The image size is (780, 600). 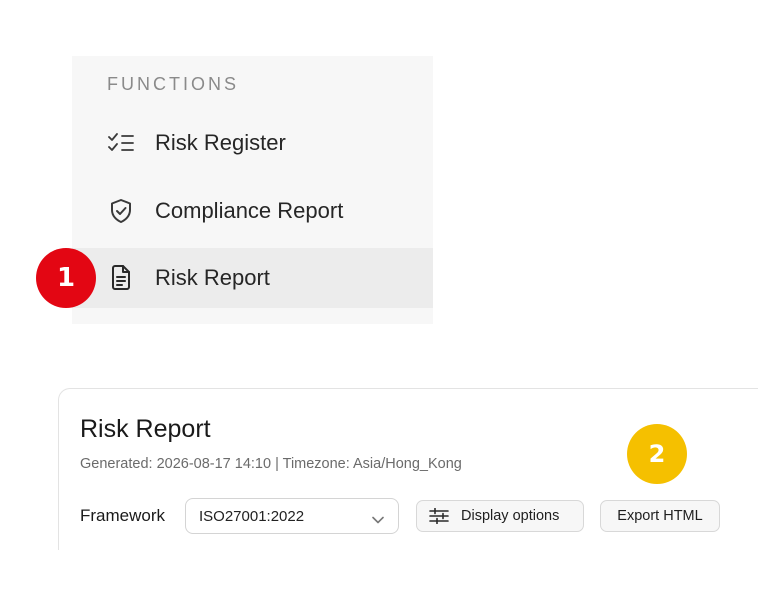 I want to click on sidebar-item-label: Compliance Report, so click(x=249, y=210).